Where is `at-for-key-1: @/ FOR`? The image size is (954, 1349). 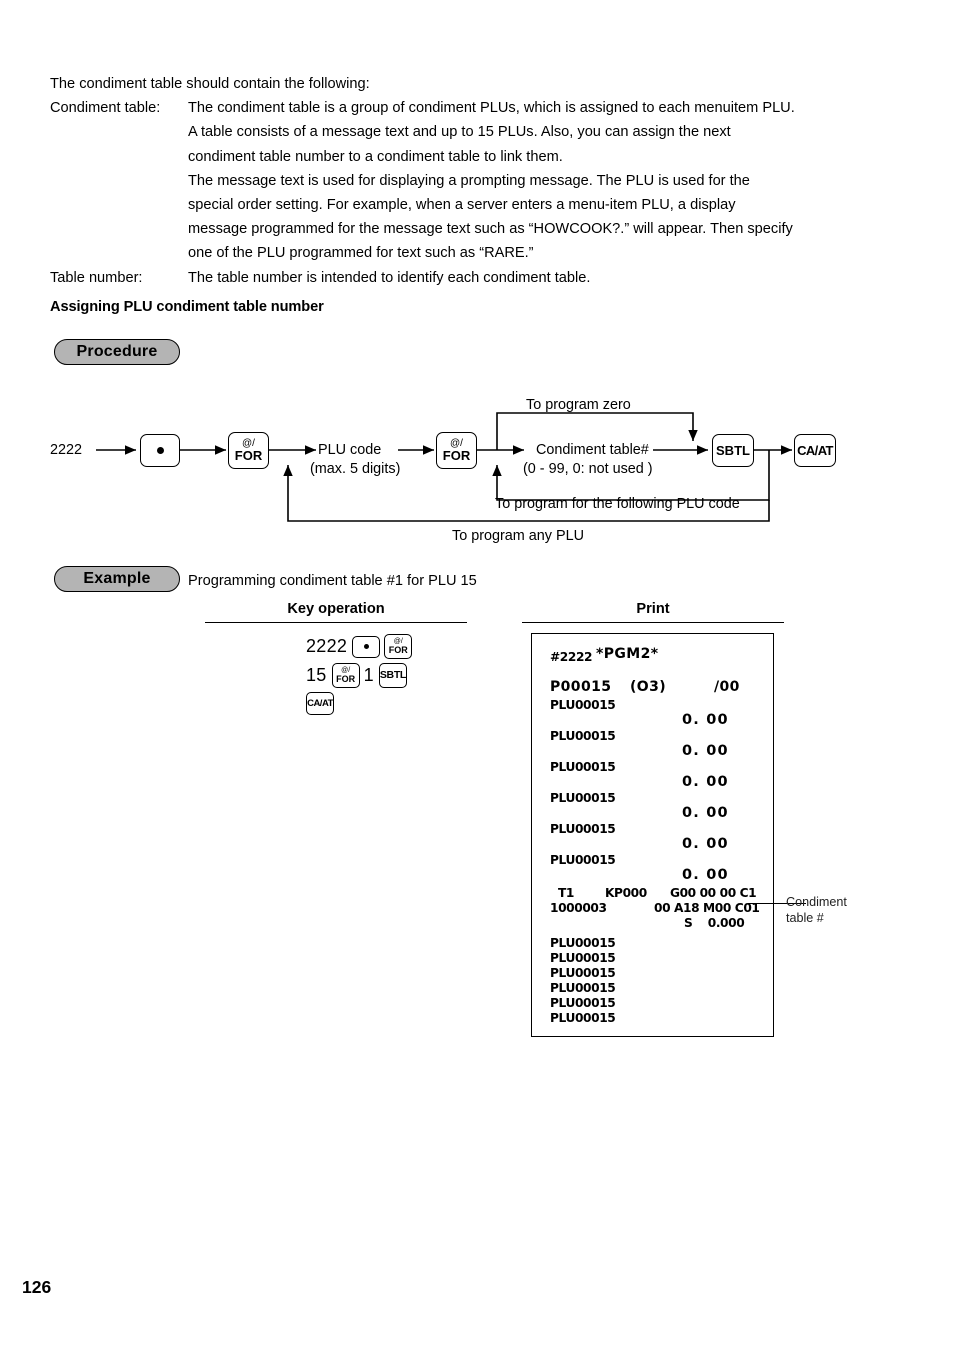 at-for-key-1: @/ FOR is located at coordinates (248, 450).